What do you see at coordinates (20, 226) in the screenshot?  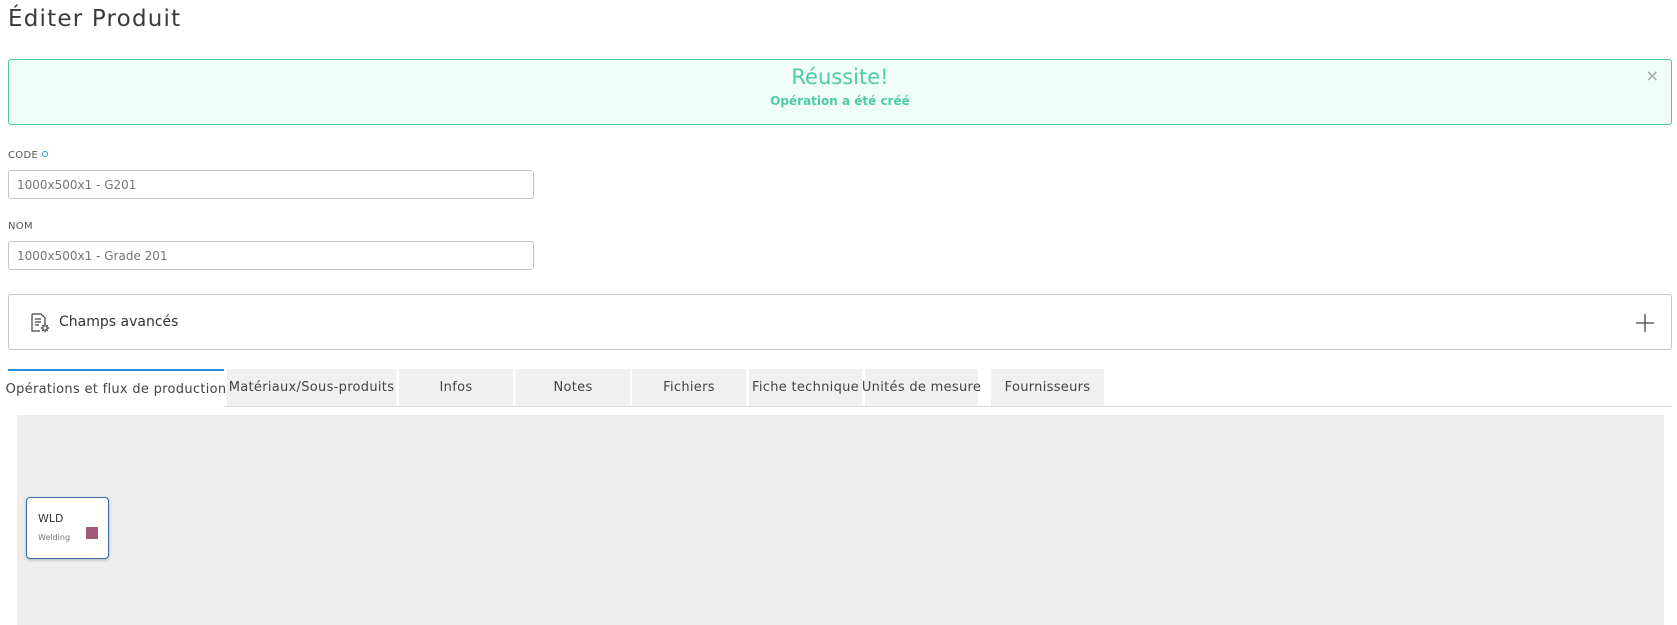 I see `name-label: NOM` at bounding box center [20, 226].